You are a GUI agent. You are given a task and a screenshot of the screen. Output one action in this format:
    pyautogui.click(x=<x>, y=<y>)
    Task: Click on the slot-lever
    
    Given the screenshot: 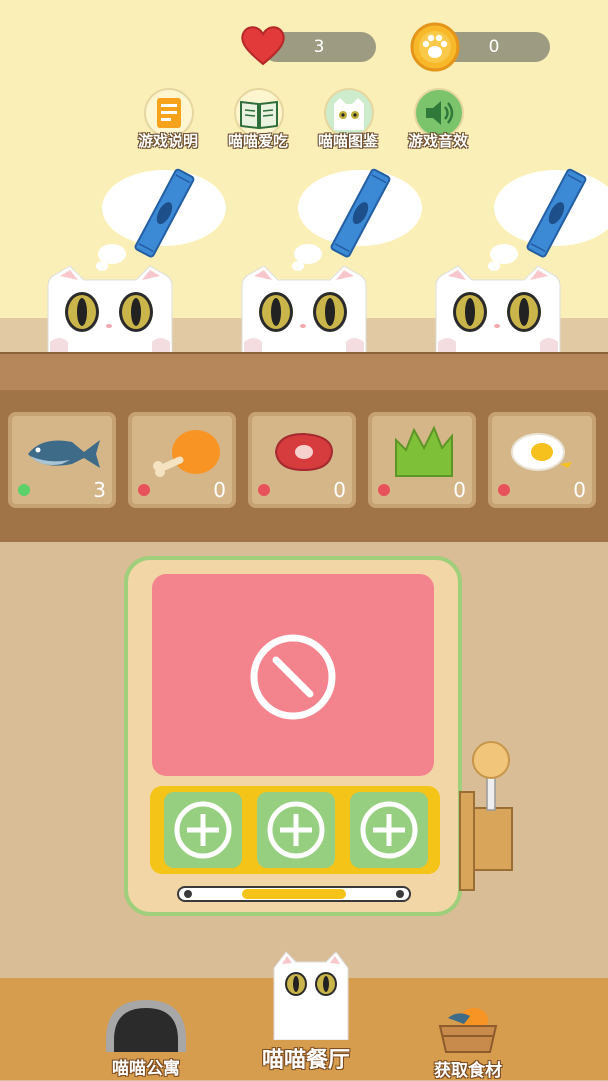 What is the action you would take?
    pyautogui.click(x=487, y=814)
    